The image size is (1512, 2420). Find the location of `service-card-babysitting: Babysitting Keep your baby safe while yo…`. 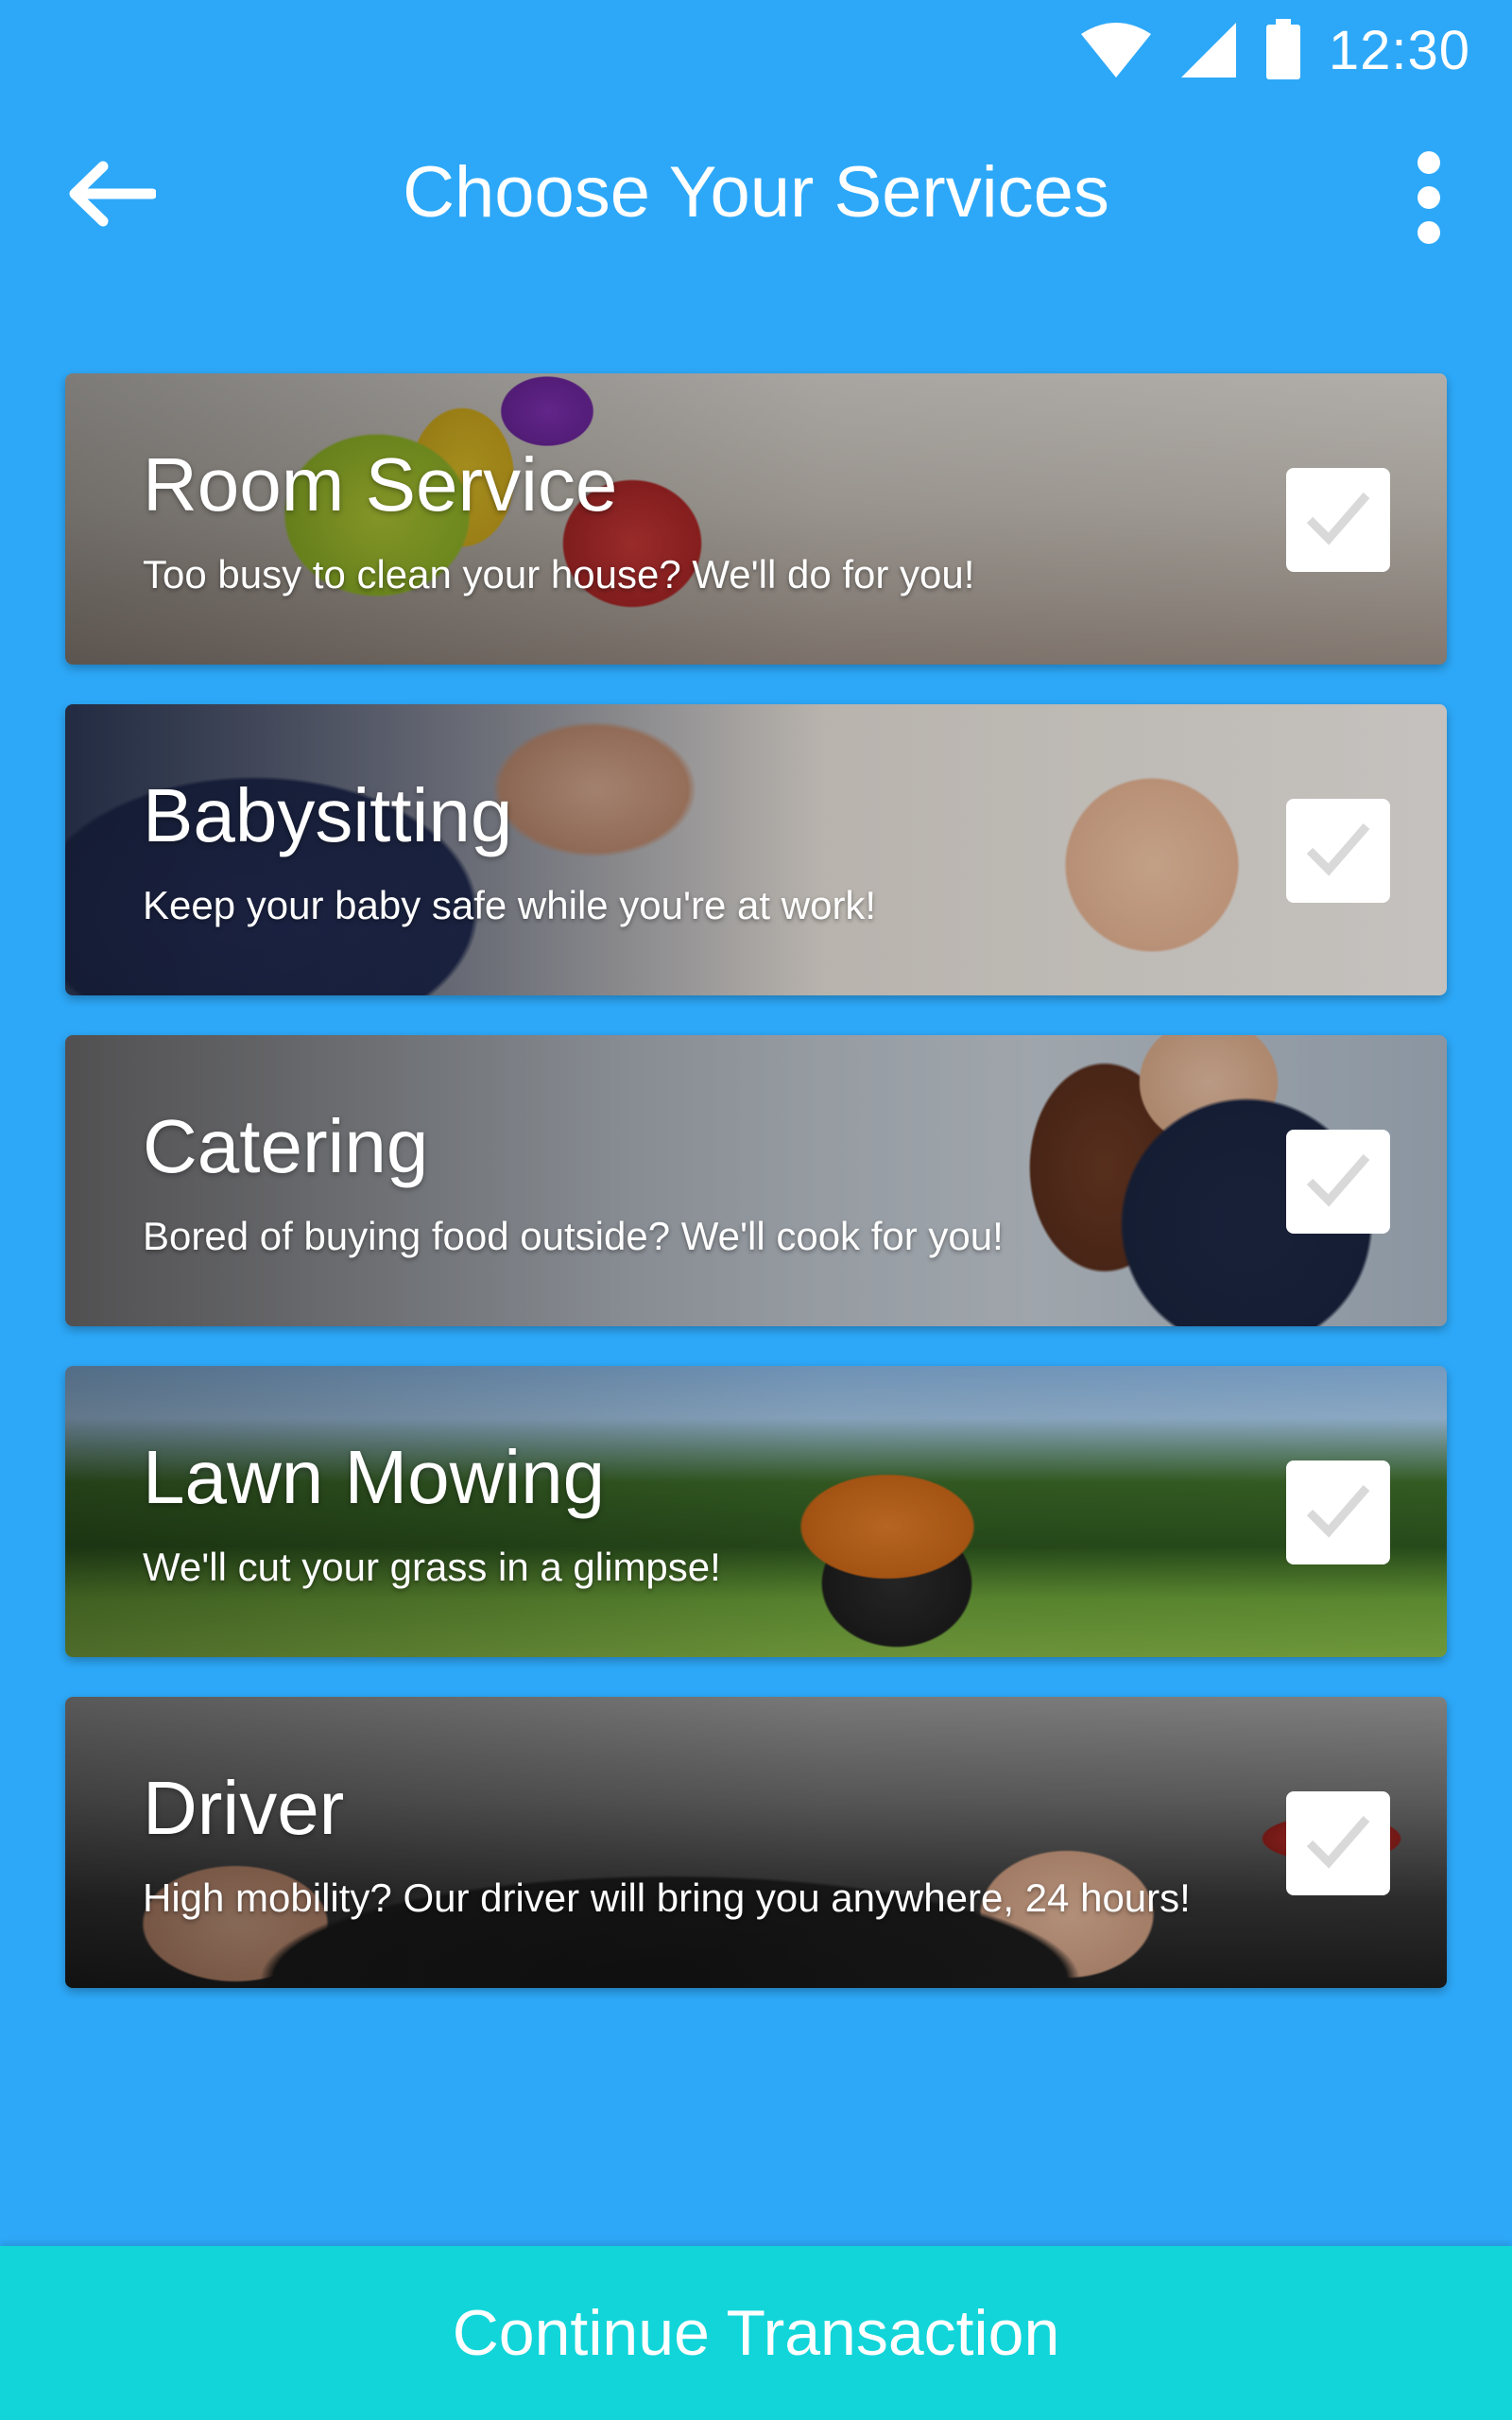

service-card-babysitting: Babysitting Keep your baby safe while yo… is located at coordinates (756, 849).